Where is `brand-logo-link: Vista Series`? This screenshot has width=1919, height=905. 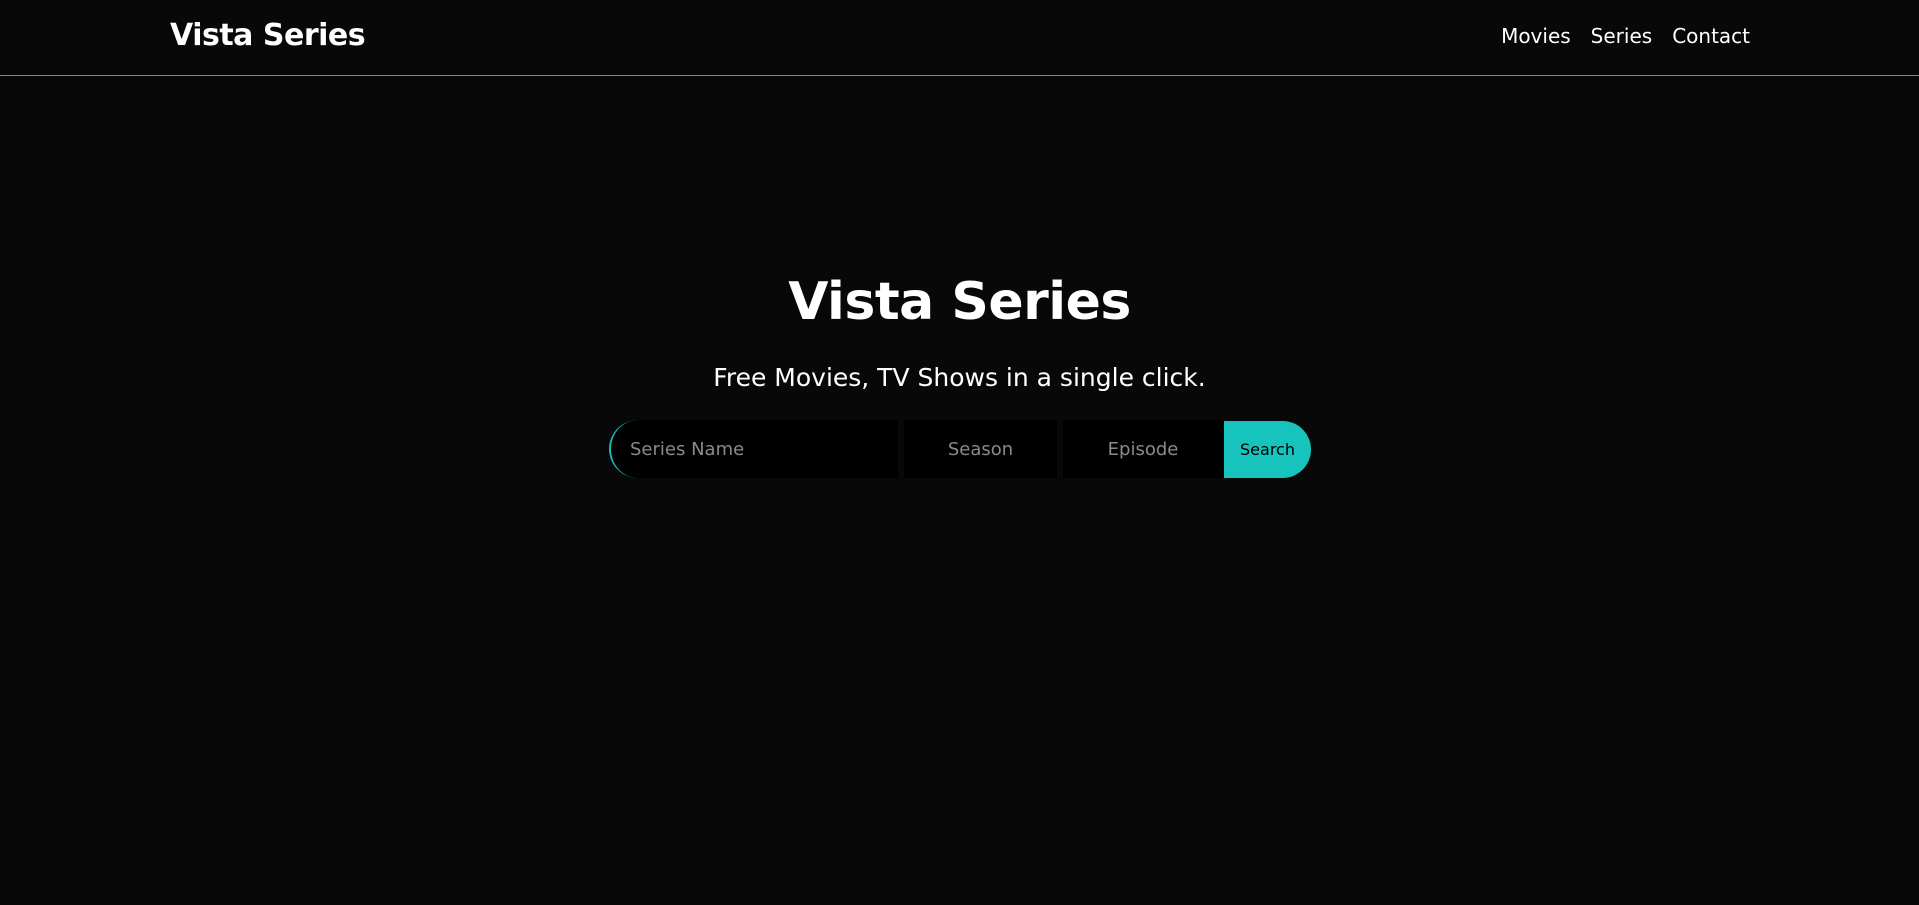 brand-logo-link: Vista Series is located at coordinates (268, 35).